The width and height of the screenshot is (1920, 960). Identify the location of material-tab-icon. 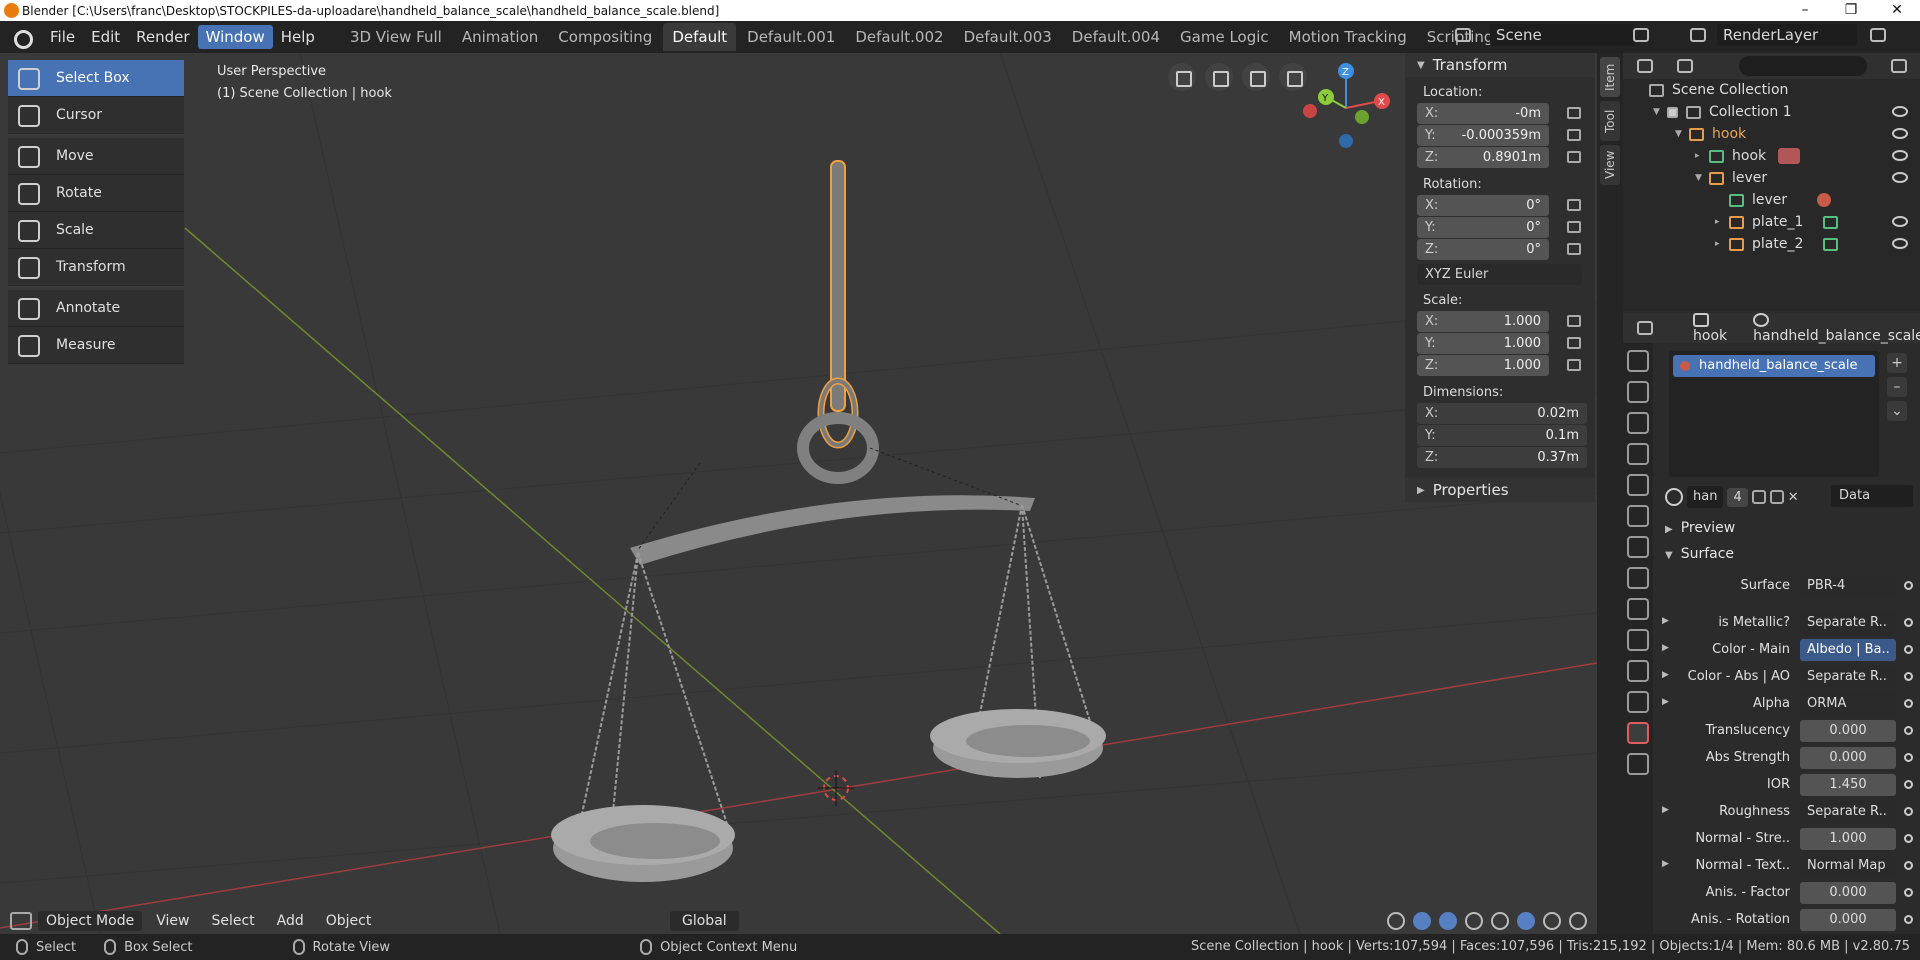
(1638, 733).